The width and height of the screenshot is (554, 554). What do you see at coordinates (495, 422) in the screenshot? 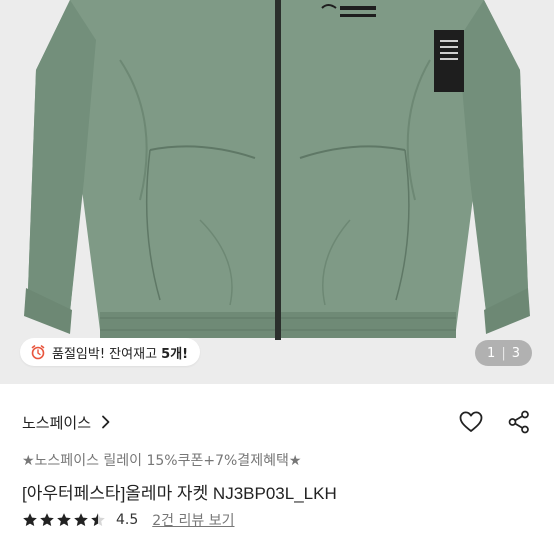
I see `product-actions` at bounding box center [495, 422].